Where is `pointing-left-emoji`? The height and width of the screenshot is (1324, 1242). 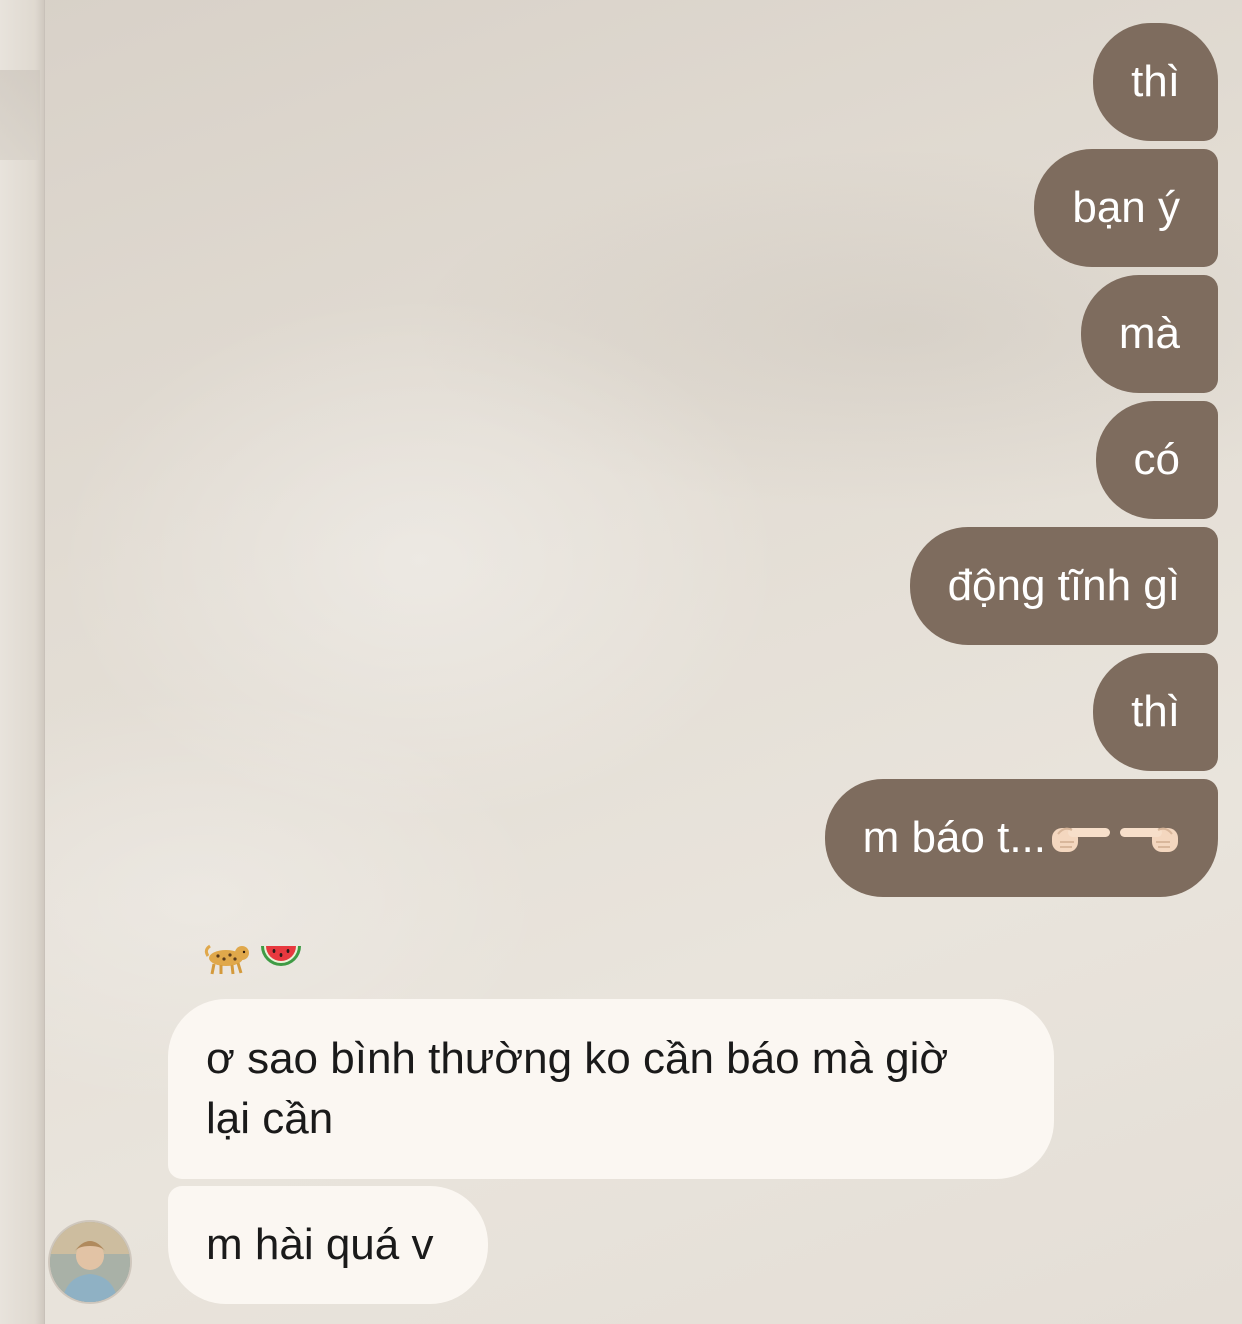
pointing-left-emoji is located at coordinates (1149, 839).